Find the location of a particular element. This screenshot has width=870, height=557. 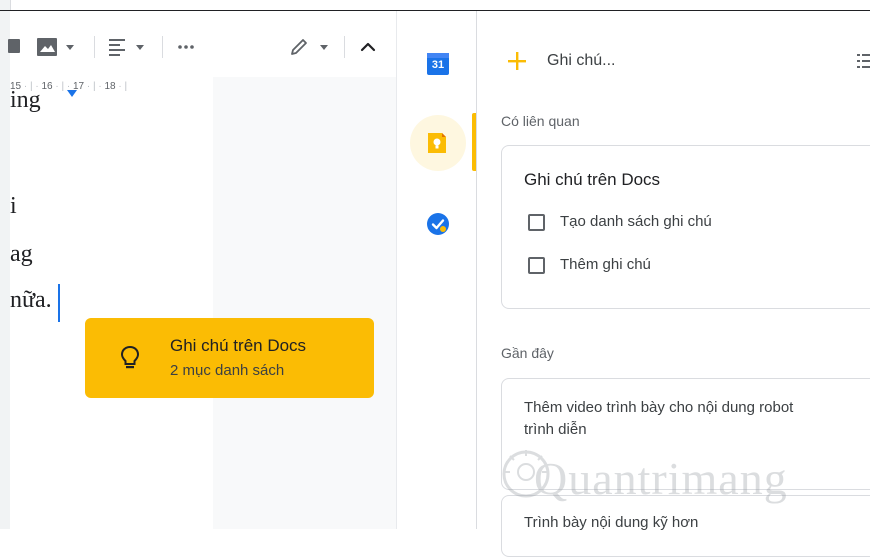

align-left-icon is located at coordinates (117, 47).